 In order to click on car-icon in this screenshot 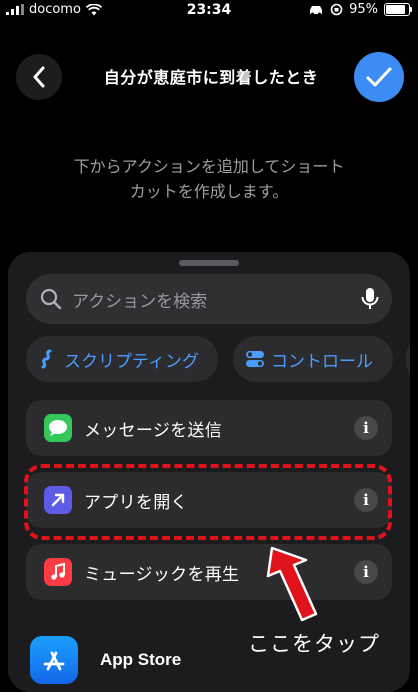, I will do `click(316, 10)`.